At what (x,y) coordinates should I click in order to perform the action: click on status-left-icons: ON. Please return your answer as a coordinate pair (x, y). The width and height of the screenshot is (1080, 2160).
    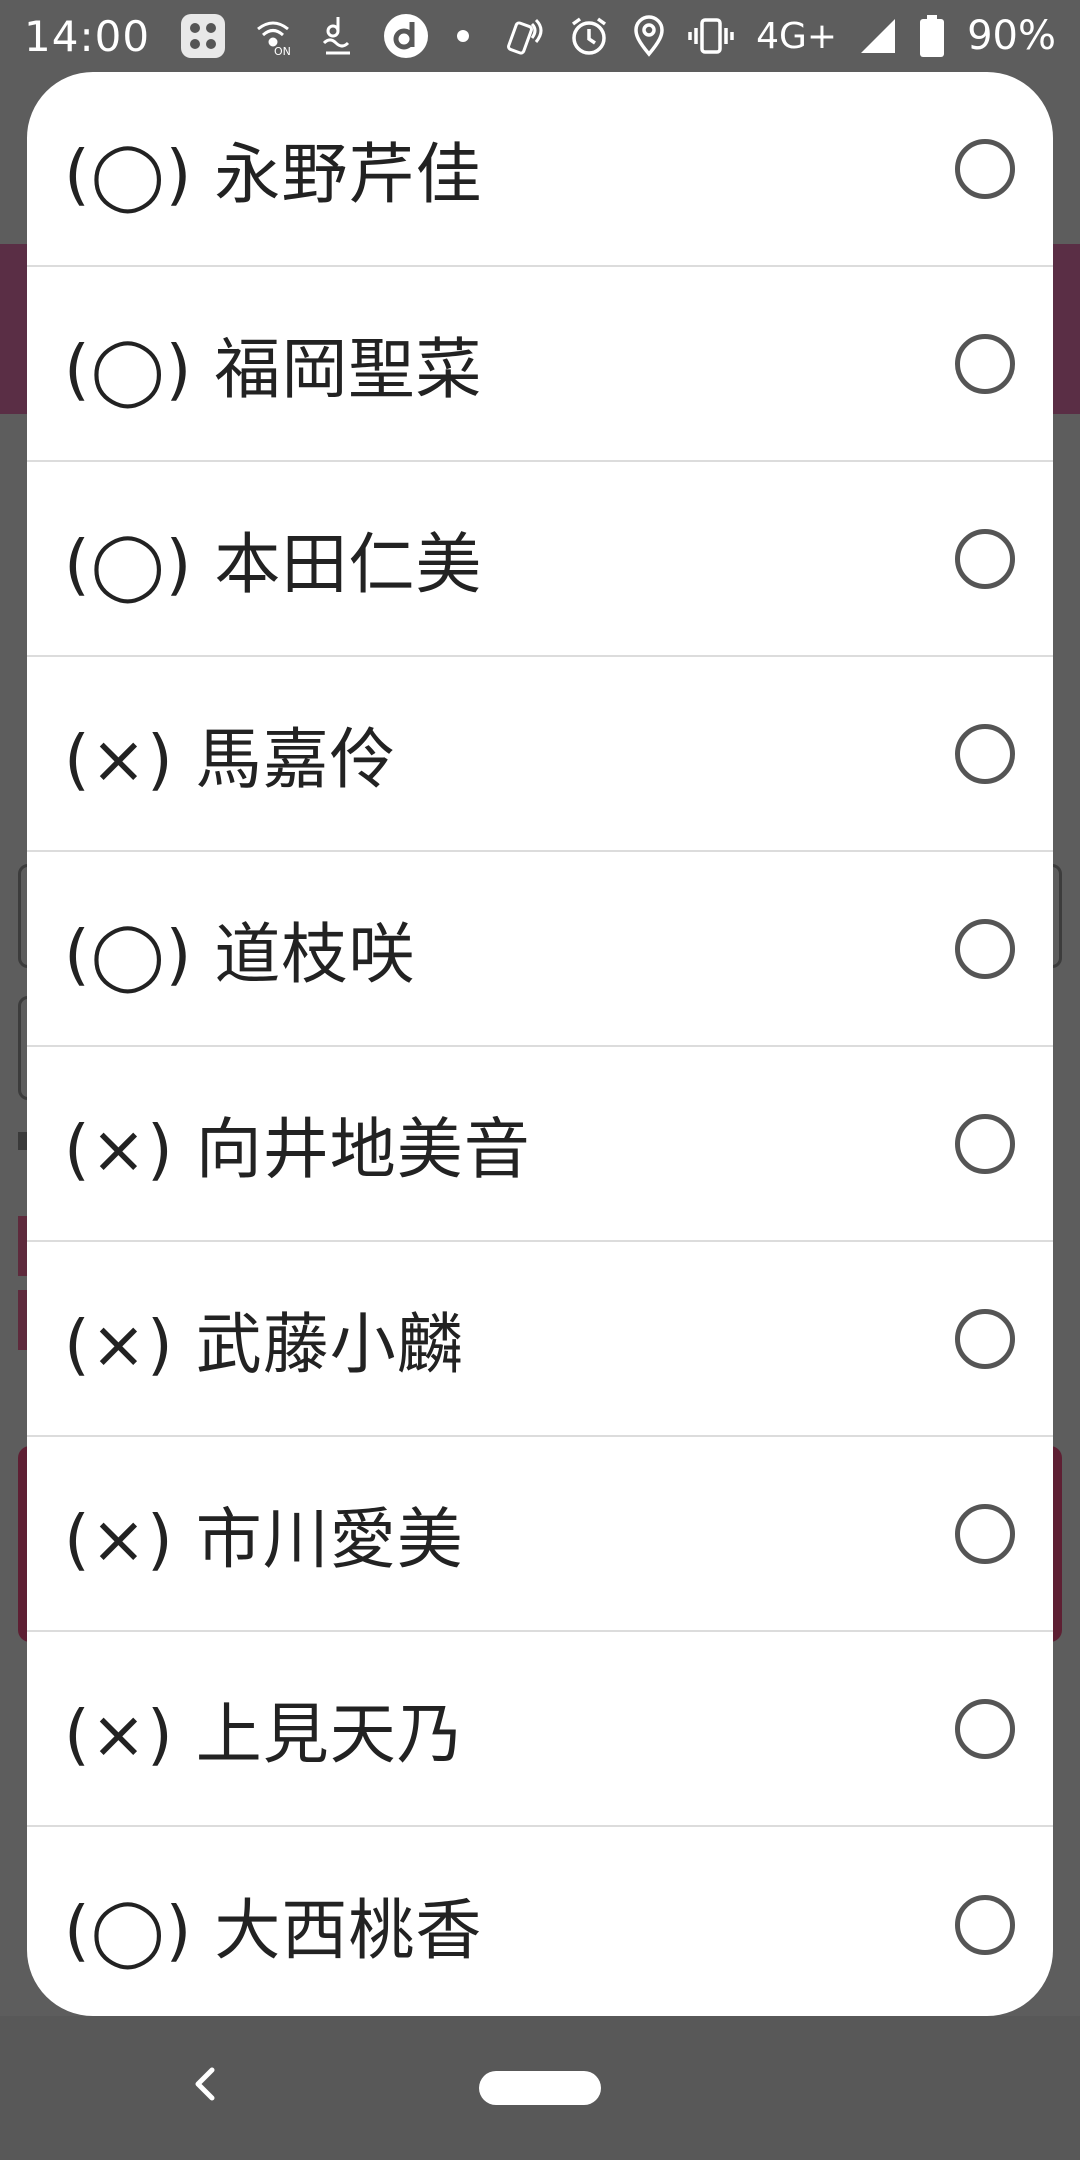
    Looking at the image, I should click on (325, 36).